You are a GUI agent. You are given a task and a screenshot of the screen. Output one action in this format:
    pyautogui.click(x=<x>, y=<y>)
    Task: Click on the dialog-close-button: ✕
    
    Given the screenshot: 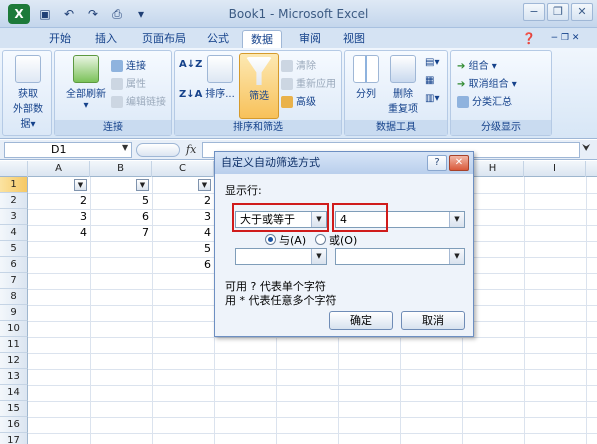 What is the action you would take?
    pyautogui.click(x=459, y=163)
    